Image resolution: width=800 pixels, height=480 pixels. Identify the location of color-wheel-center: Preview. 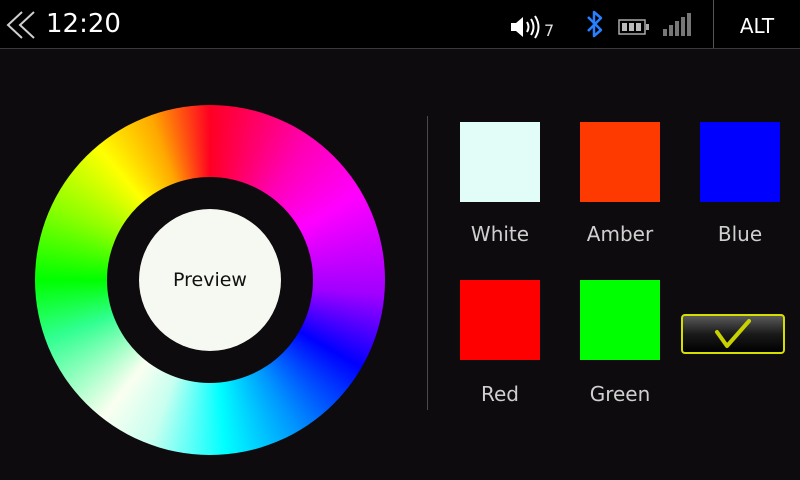
(210, 280).